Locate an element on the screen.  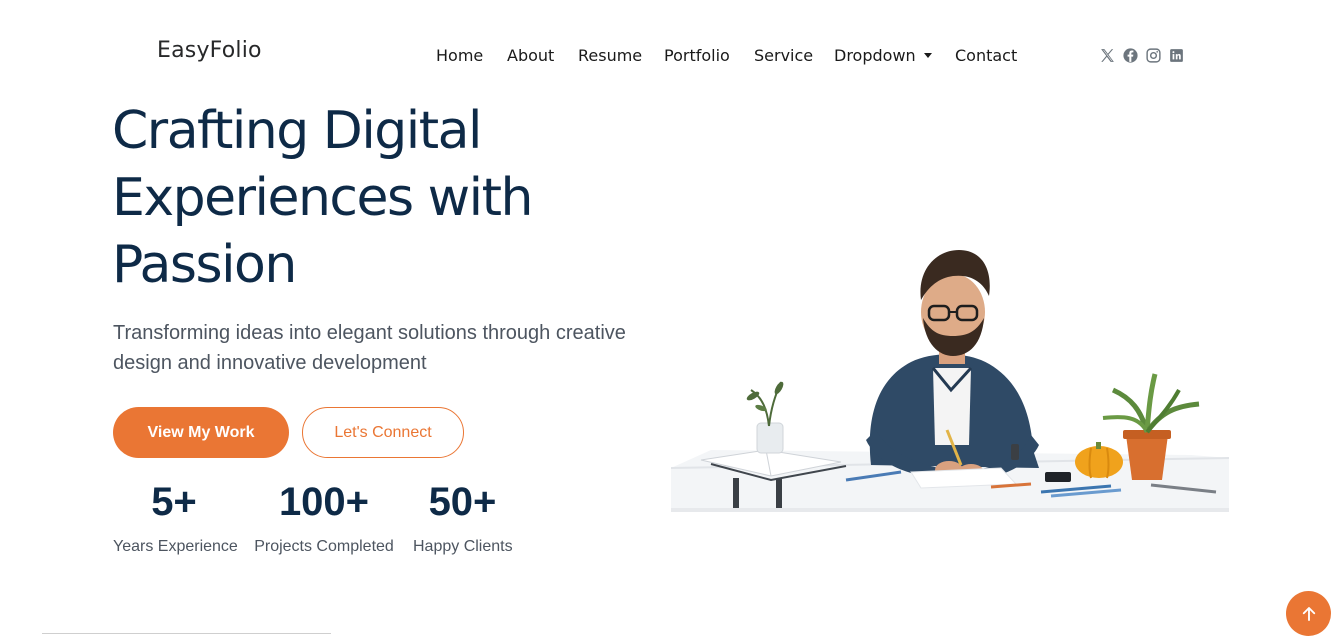
stat-value: 50+ is located at coordinates (462, 502).